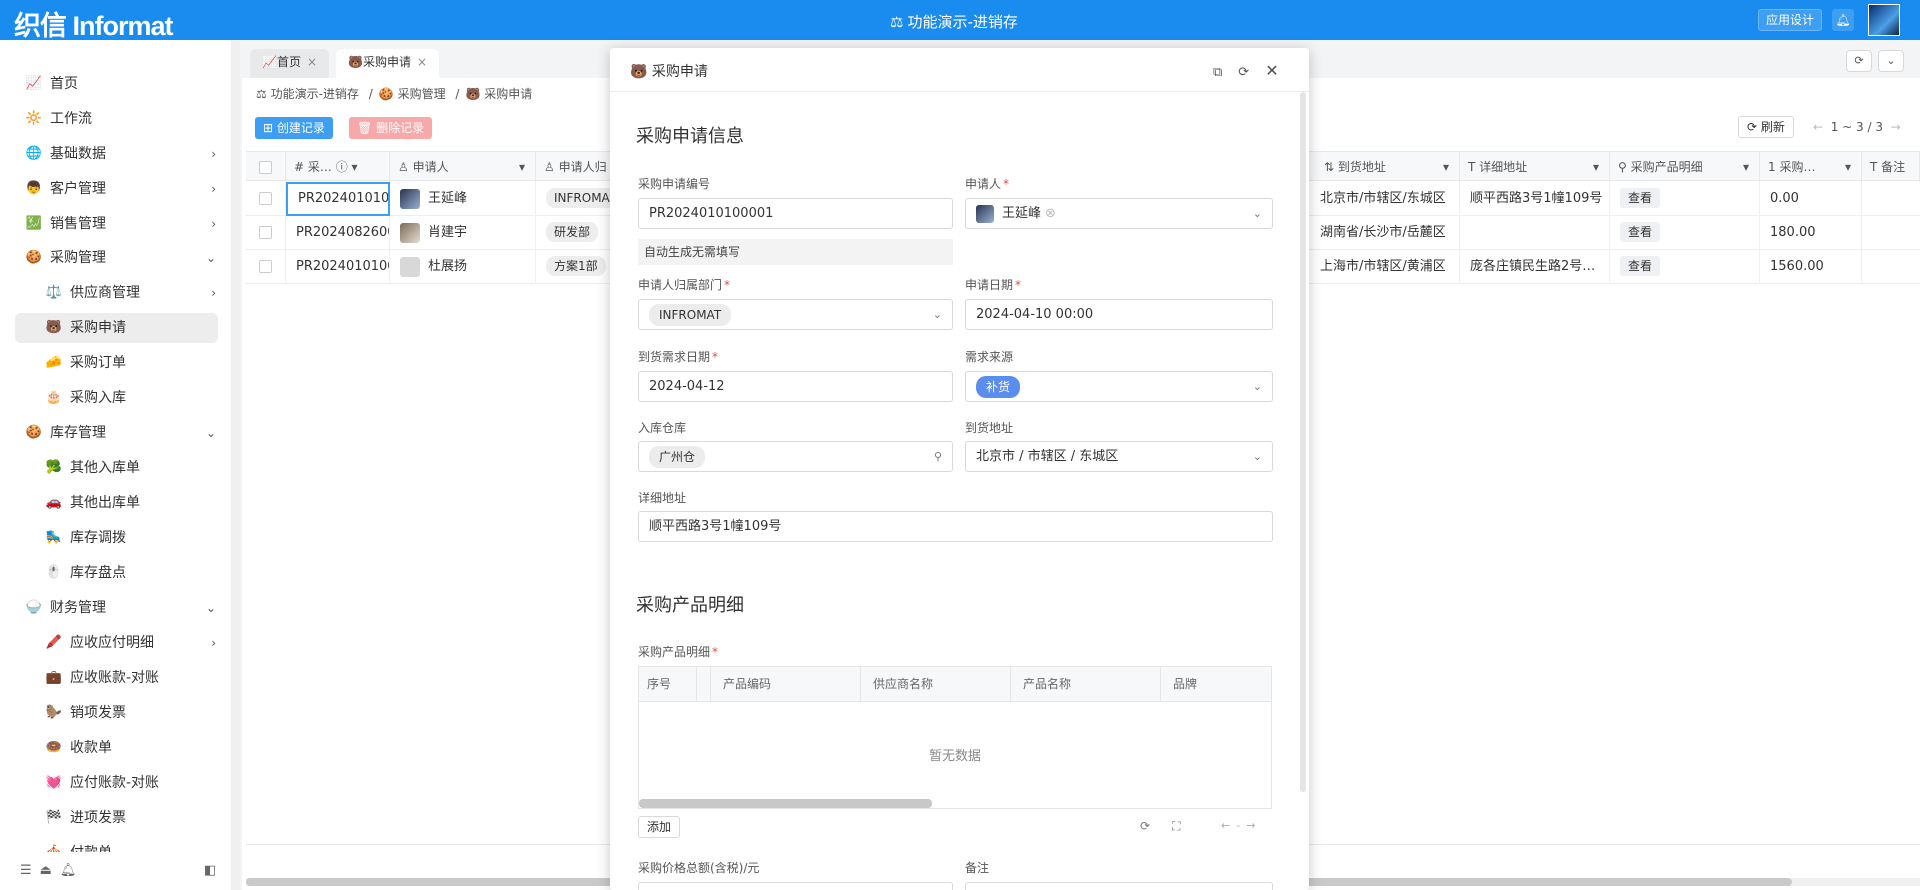  I want to click on cell-amount: 0.00, so click(1811, 199).